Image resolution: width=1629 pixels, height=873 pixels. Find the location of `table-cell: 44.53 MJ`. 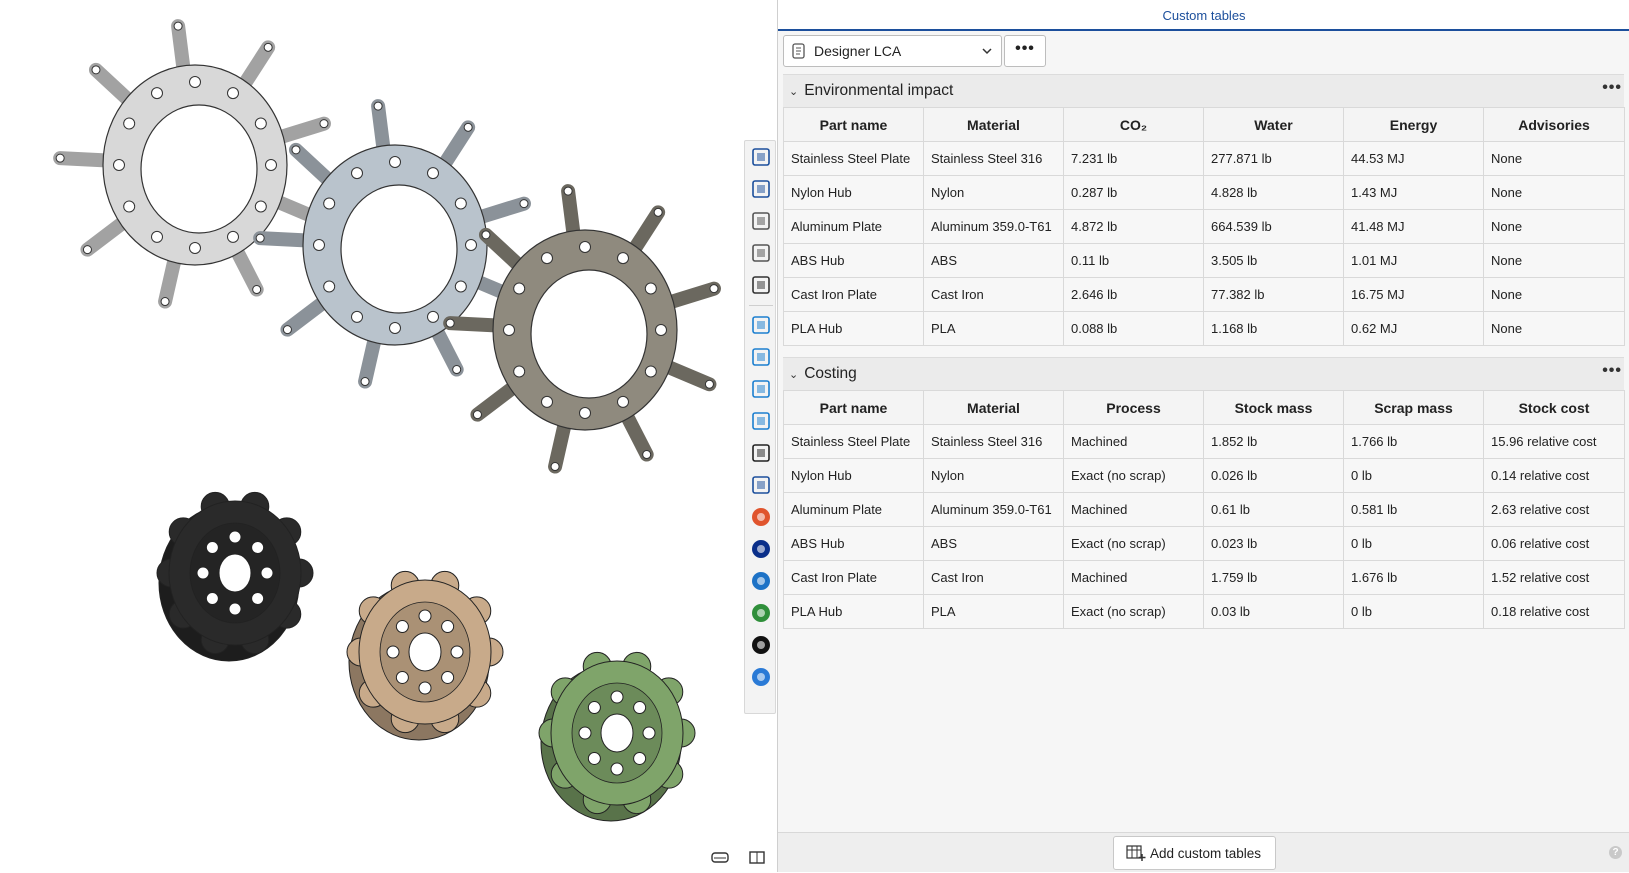

table-cell: 44.53 MJ is located at coordinates (1413, 158).